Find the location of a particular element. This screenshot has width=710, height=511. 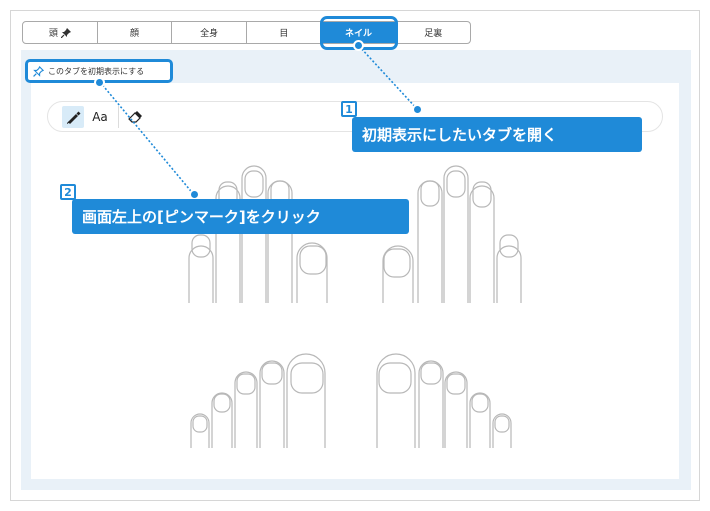

callout-step-1-text: 初期表示にしたいタブを開く is located at coordinates (460, 135).